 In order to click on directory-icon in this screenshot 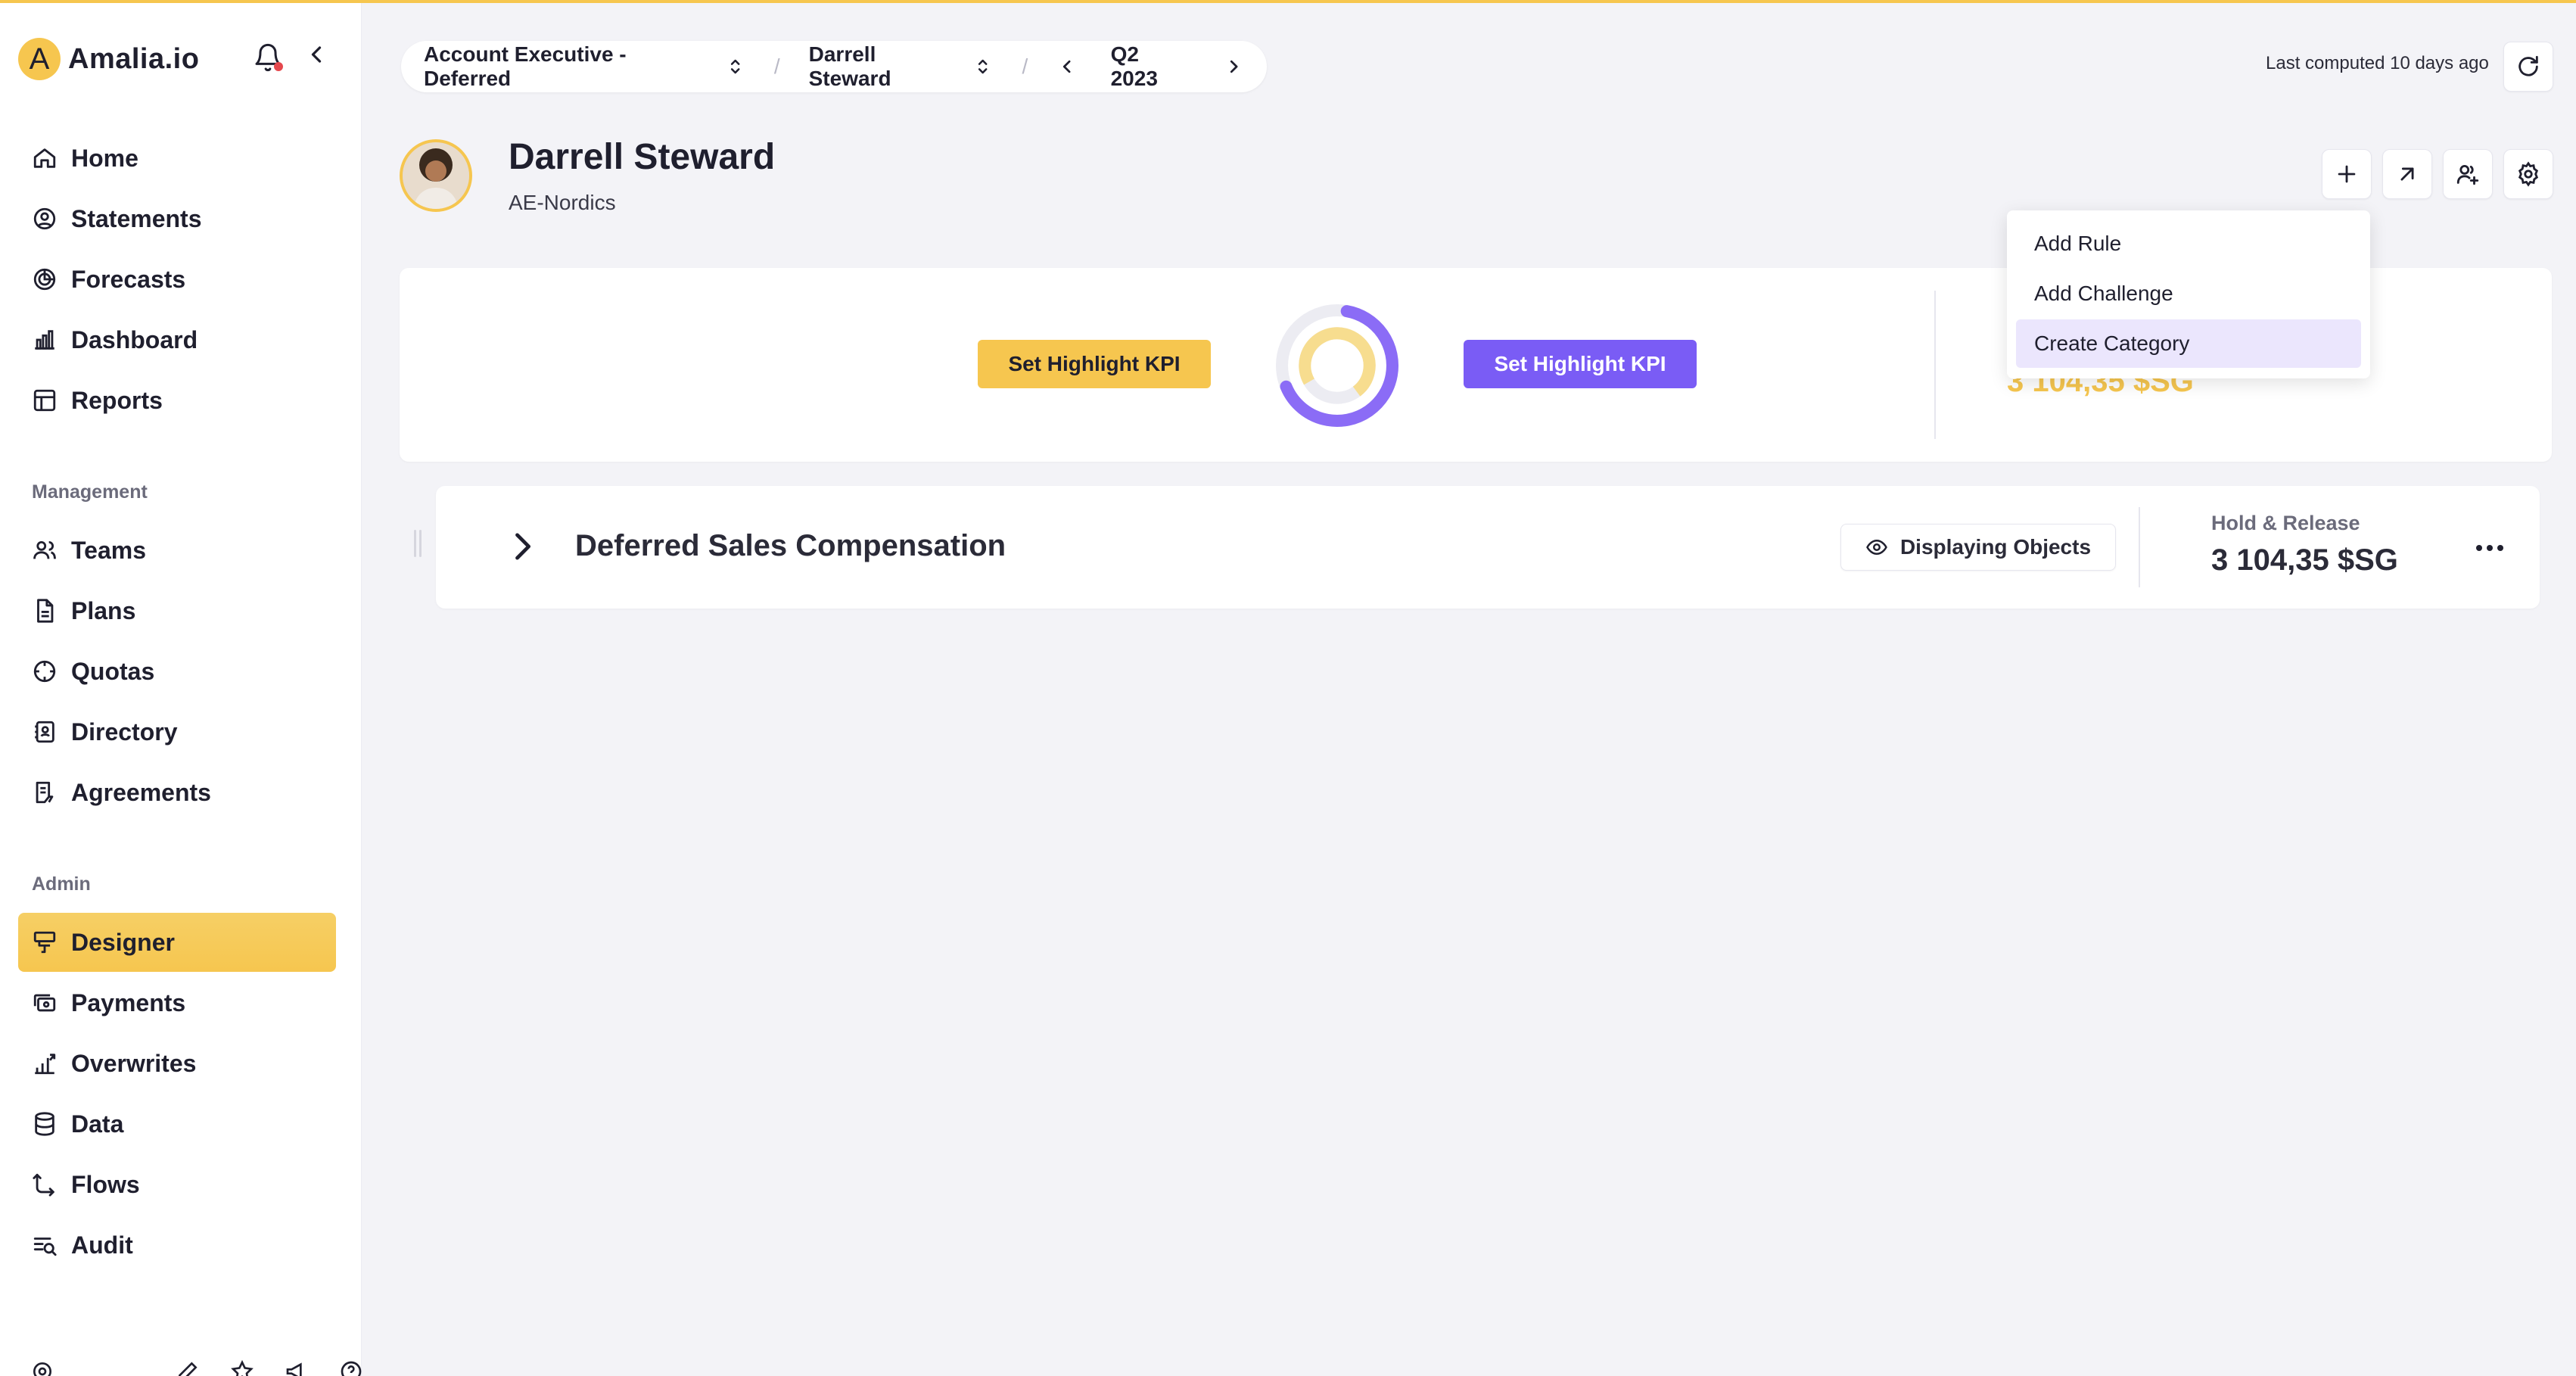, I will do `click(45, 732)`.